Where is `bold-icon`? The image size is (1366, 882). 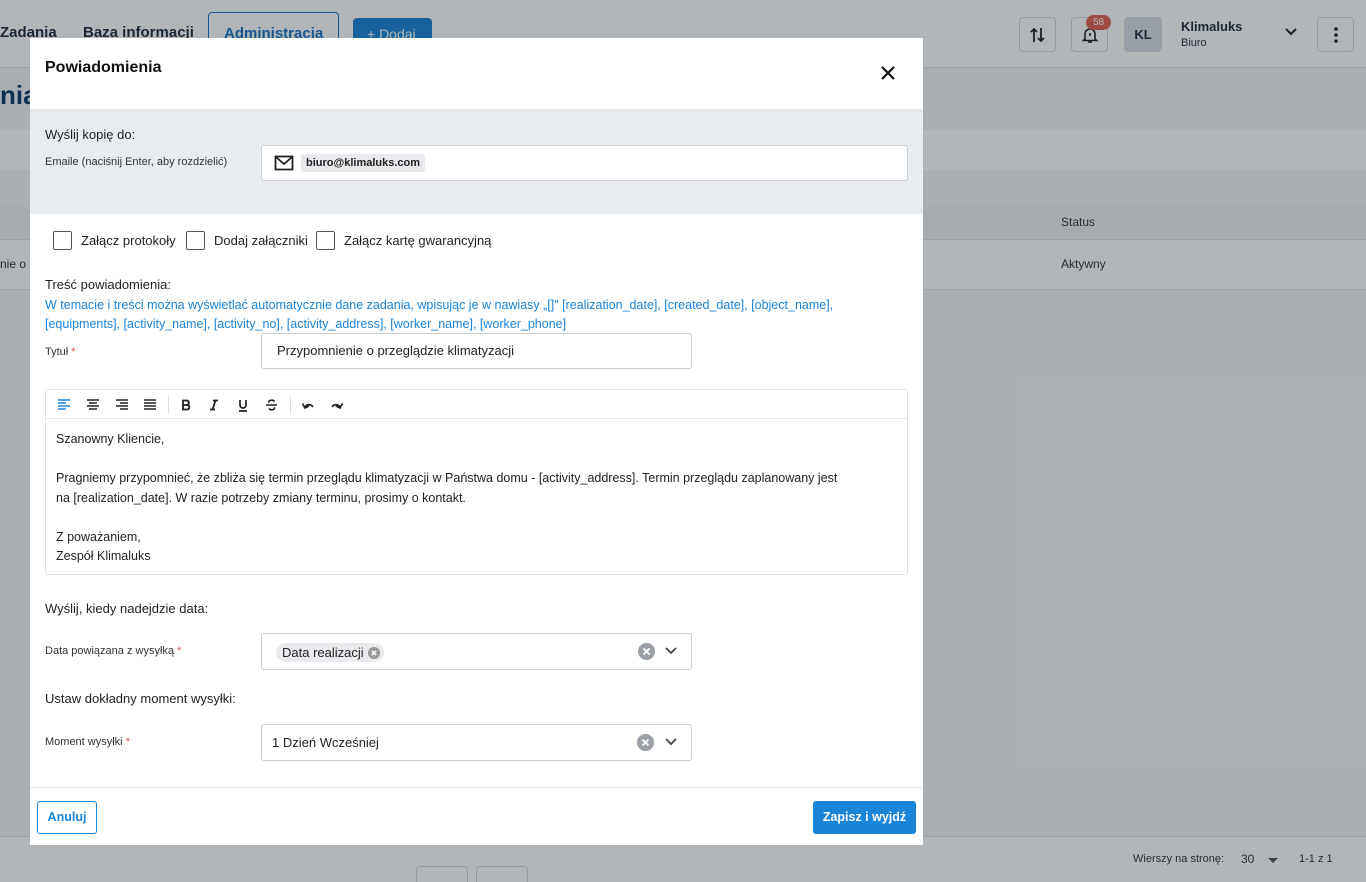
bold-icon is located at coordinates (186, 405).